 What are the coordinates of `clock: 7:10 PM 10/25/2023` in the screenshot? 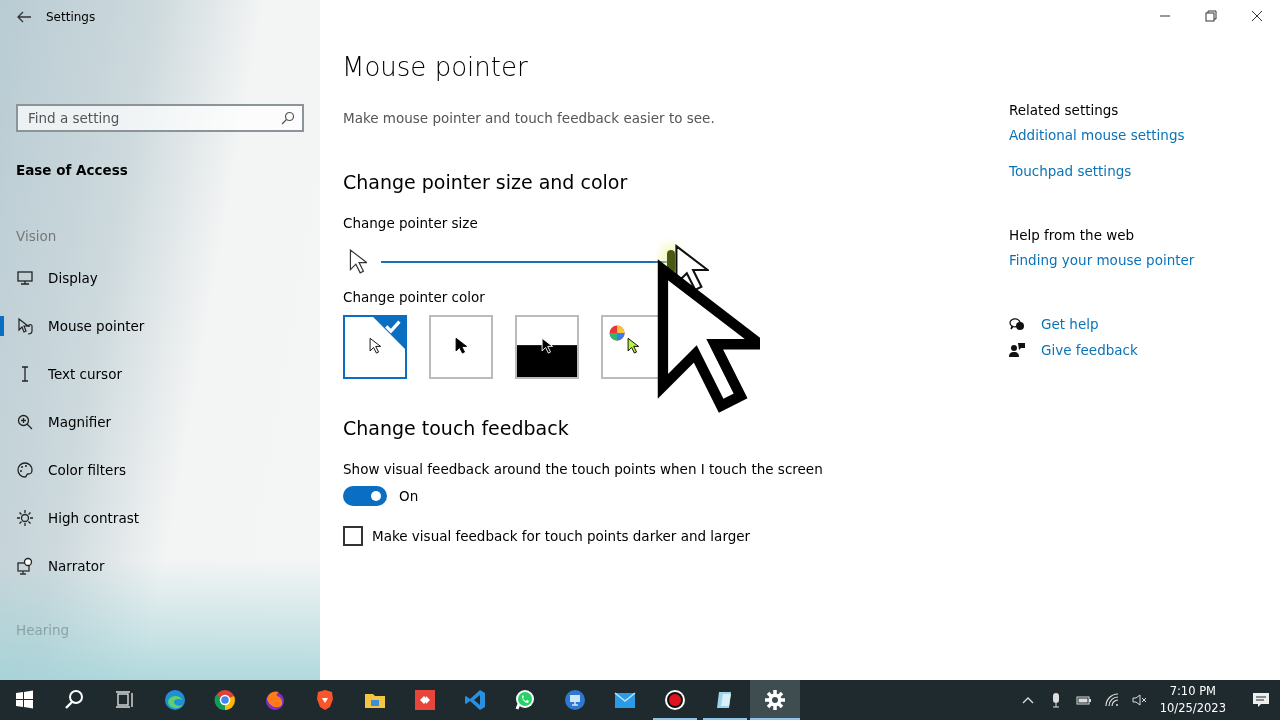 It's located at (1192, 700).